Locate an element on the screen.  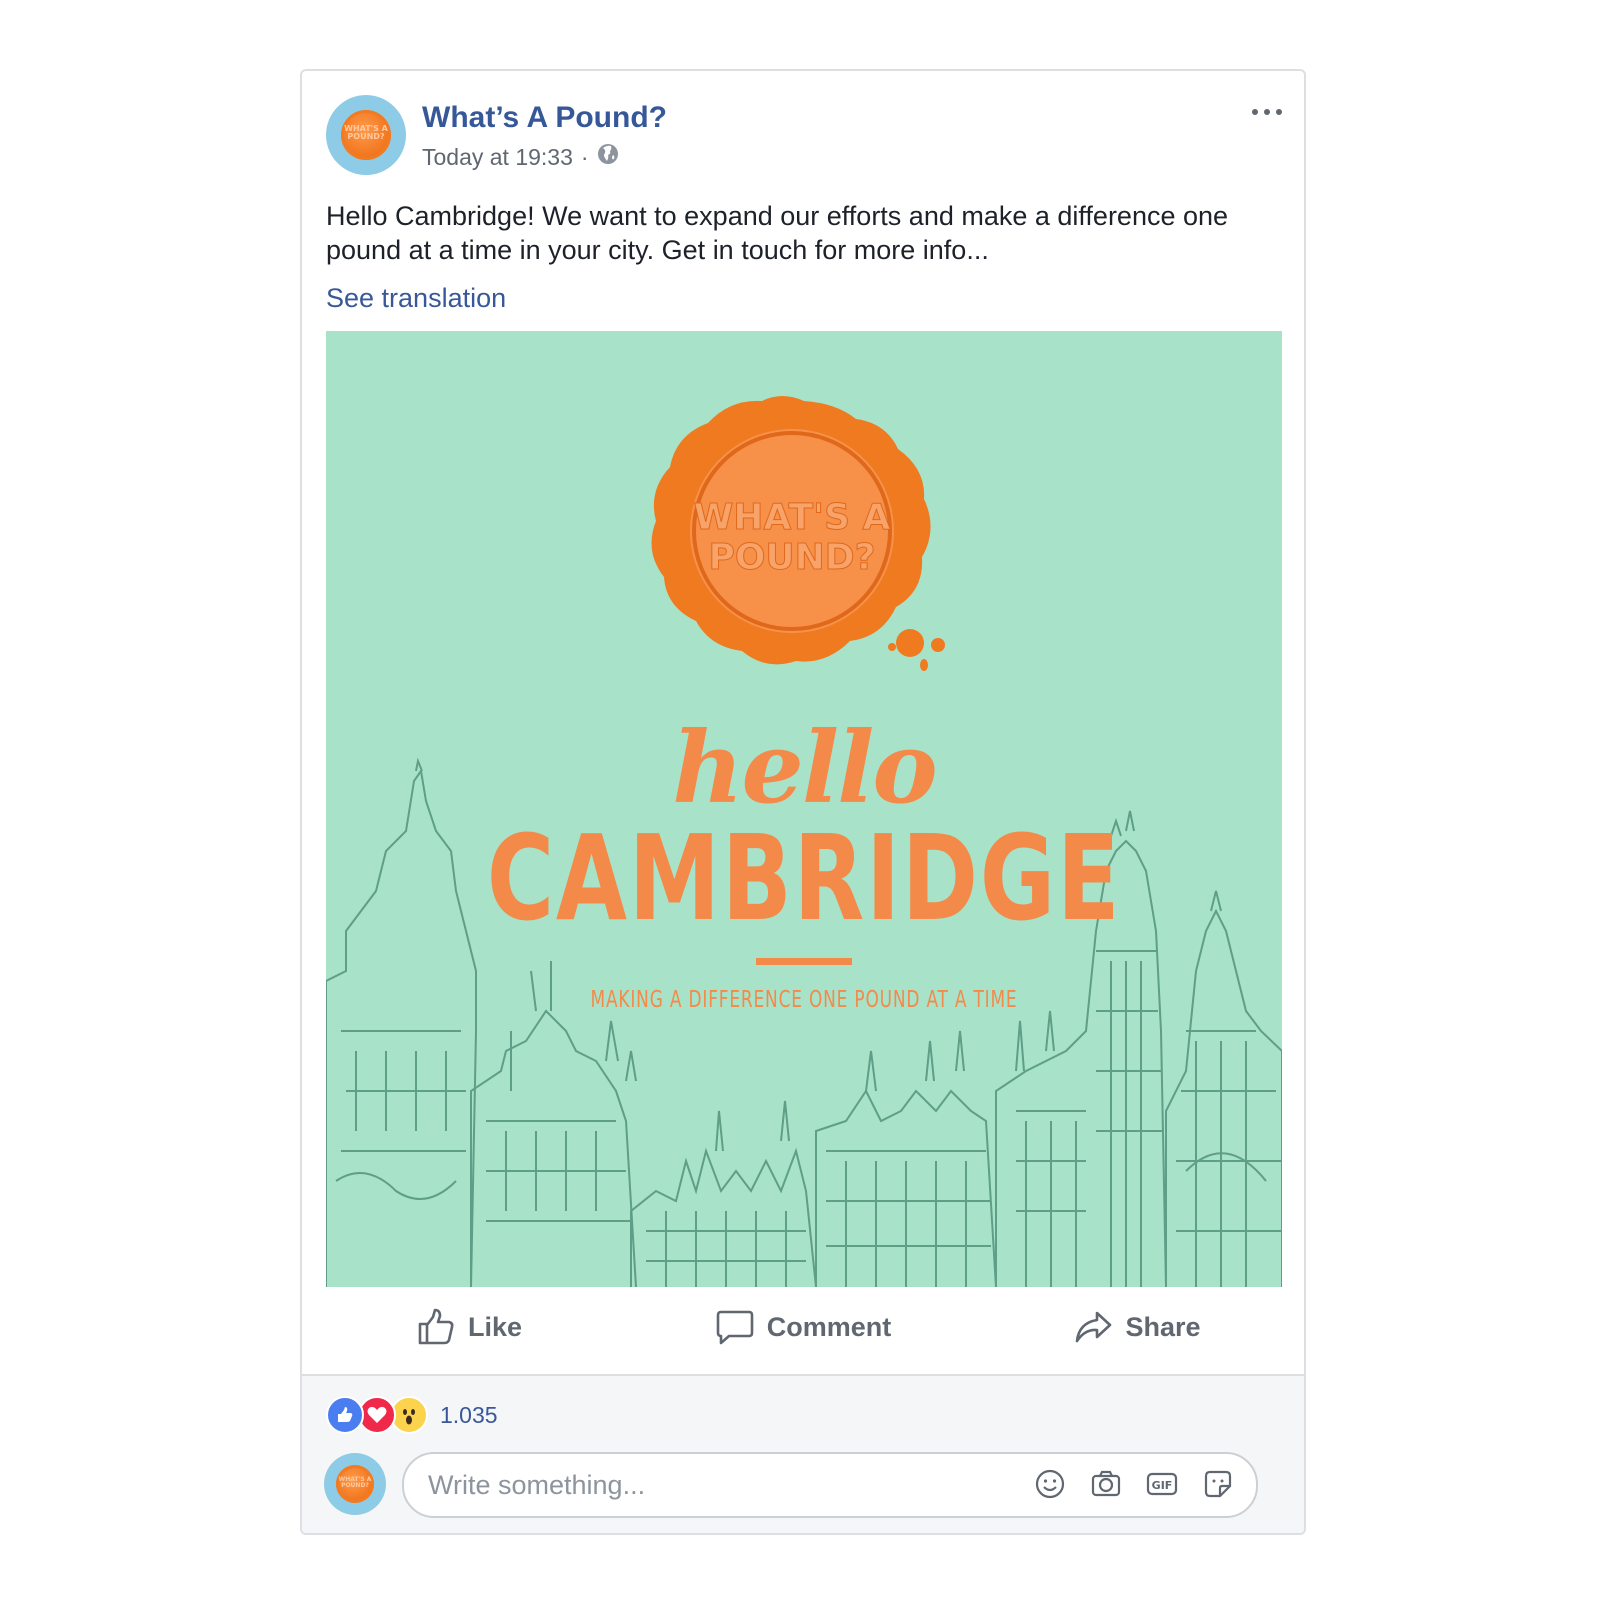
avatar-logo-line2: POUND? is located at coordinates (366, 137).